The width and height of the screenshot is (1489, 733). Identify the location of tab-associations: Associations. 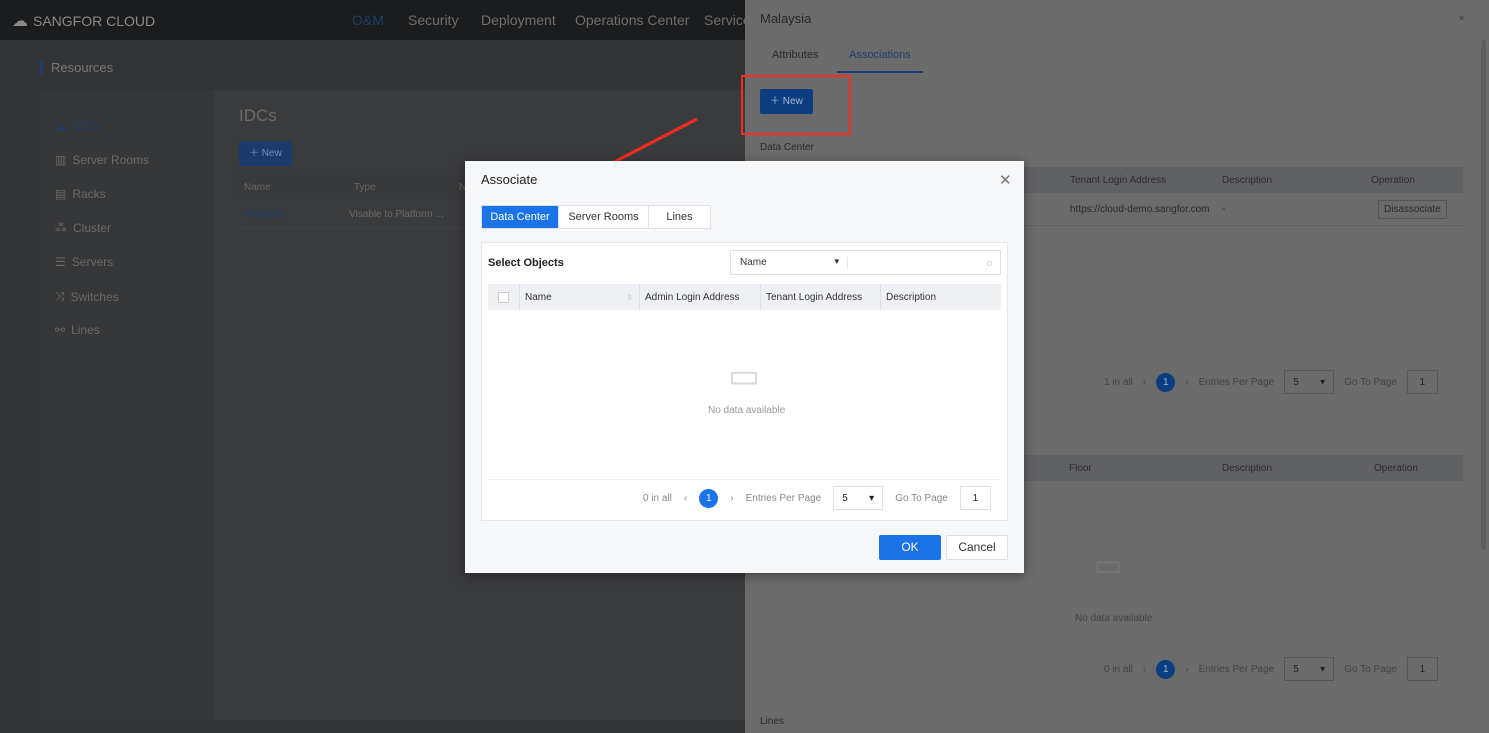
(880, 61).